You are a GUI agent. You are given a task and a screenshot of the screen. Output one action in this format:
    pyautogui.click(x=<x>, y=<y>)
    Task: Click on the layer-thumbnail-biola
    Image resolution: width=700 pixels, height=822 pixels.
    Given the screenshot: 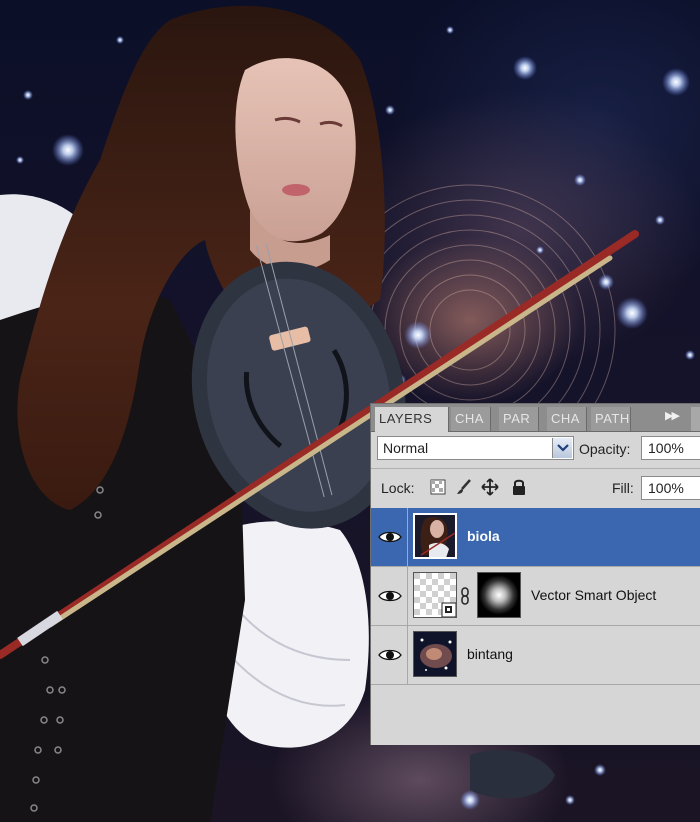 What is the action you would take?
    pyautogui.click(x=435, y=536)
    